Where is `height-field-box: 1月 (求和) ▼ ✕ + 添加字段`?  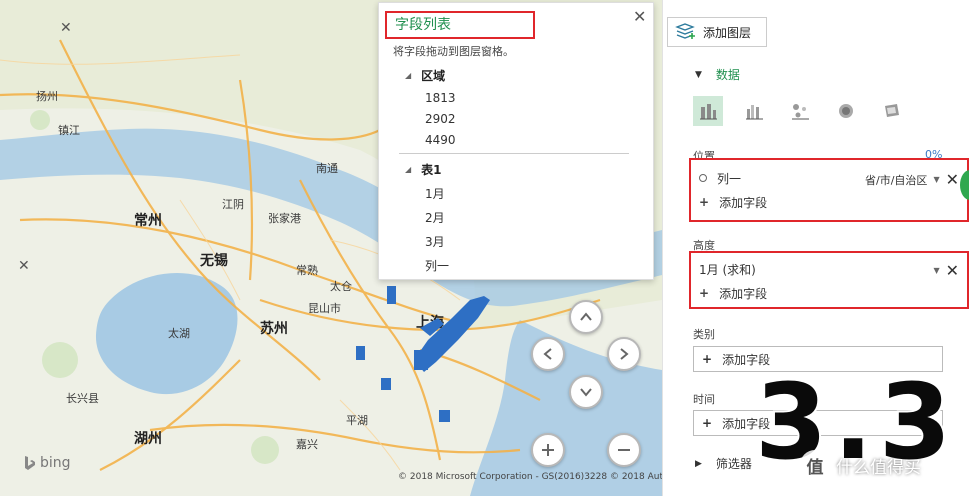
height-field-box: 1月 (求和) ▼ ✕ + 添加字段 is located at coordinates (829, 280).